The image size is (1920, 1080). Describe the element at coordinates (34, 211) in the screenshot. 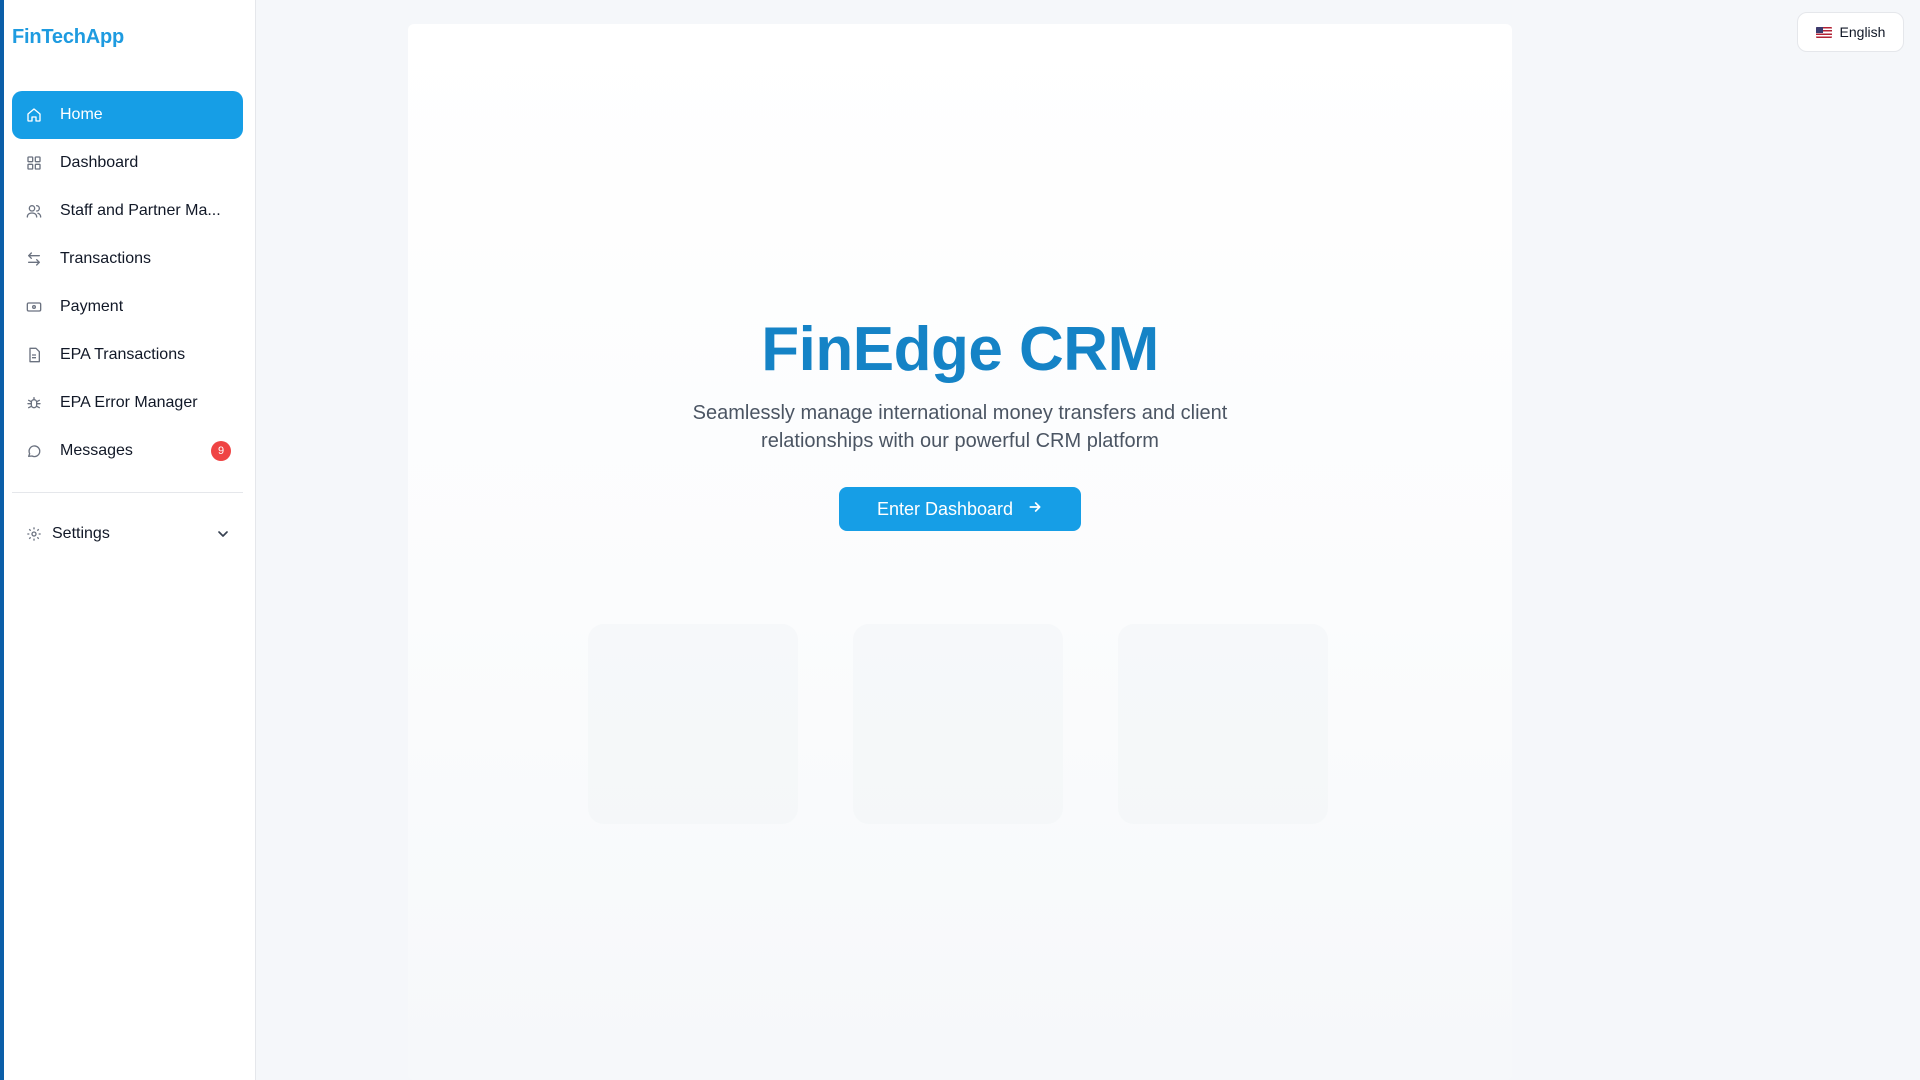

I see `users-icon` at that location.